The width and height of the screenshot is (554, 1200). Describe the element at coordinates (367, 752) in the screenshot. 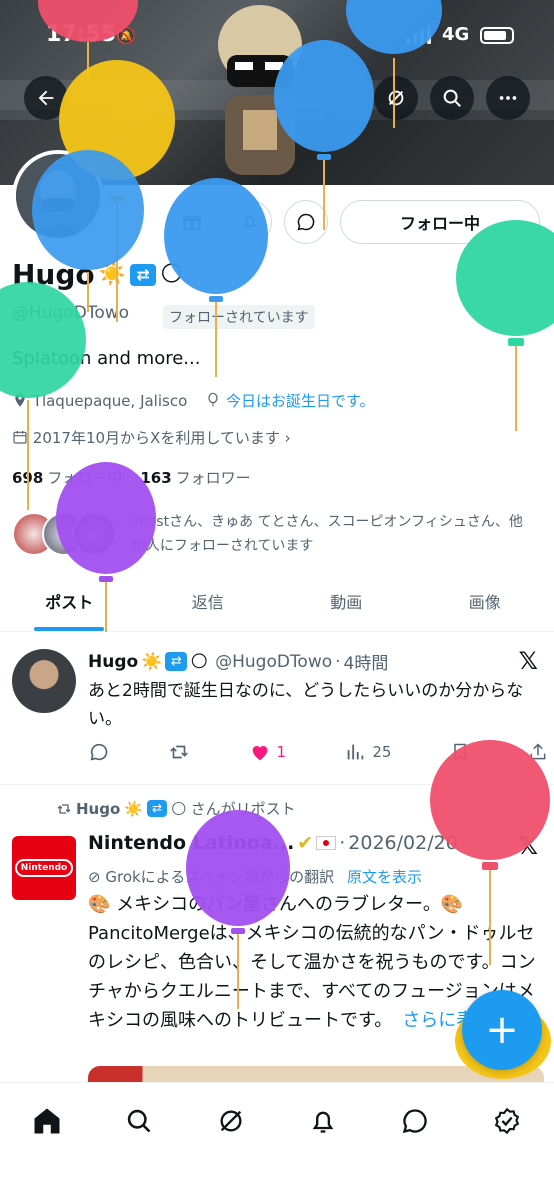

I see `views-button: 25` at that location.